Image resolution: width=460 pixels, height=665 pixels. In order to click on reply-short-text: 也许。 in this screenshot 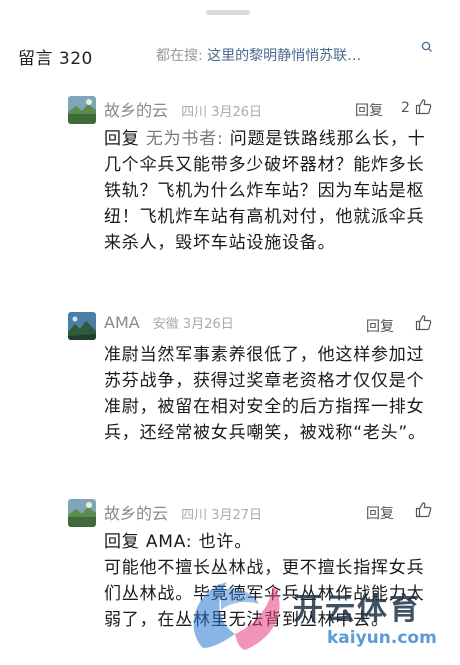, I will do `click(225, 542)`.